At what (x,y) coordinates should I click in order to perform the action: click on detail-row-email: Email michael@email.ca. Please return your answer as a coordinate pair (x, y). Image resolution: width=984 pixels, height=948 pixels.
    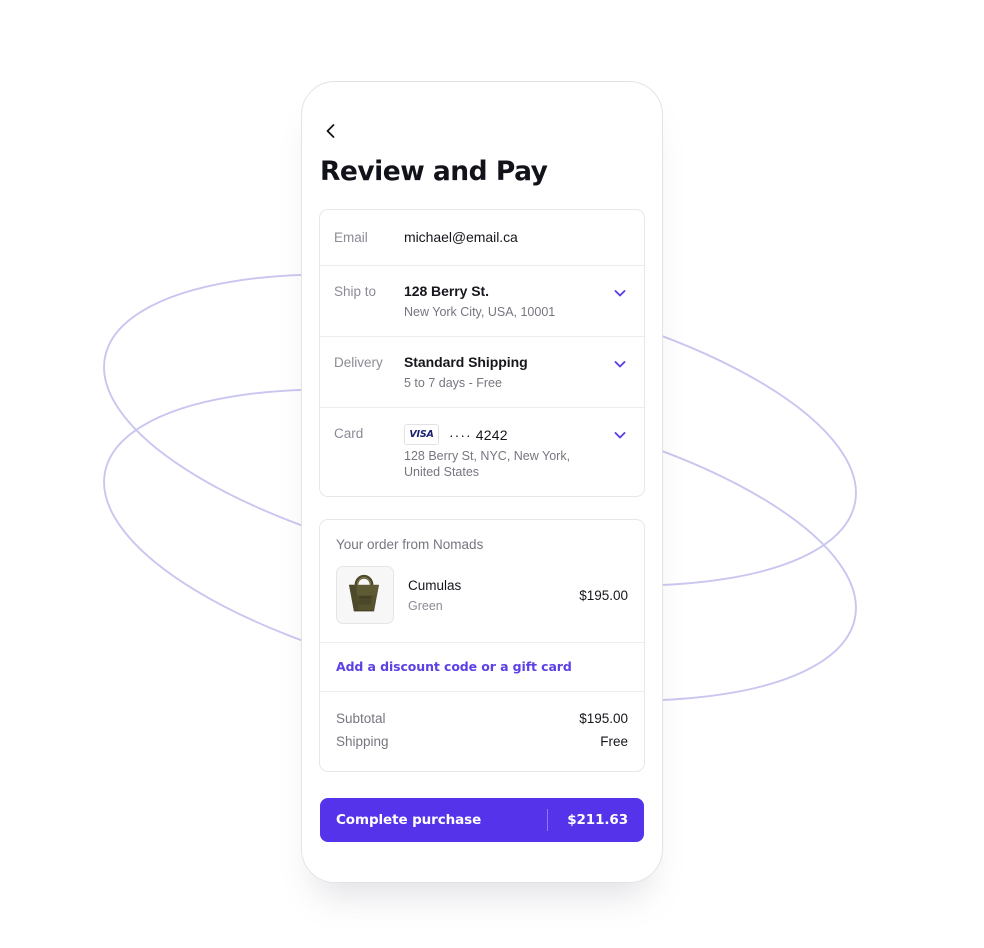
    Looking at the image, I should click on (482, 237).